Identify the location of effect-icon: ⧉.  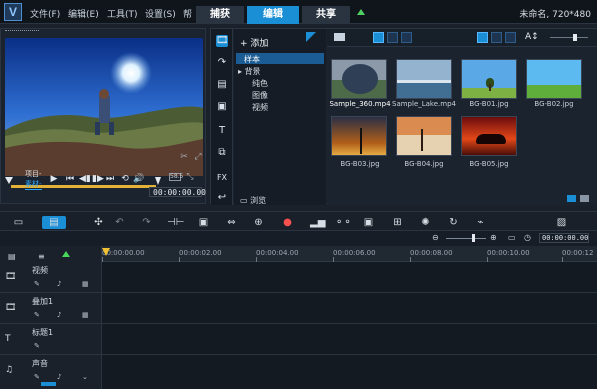
(222, 153).